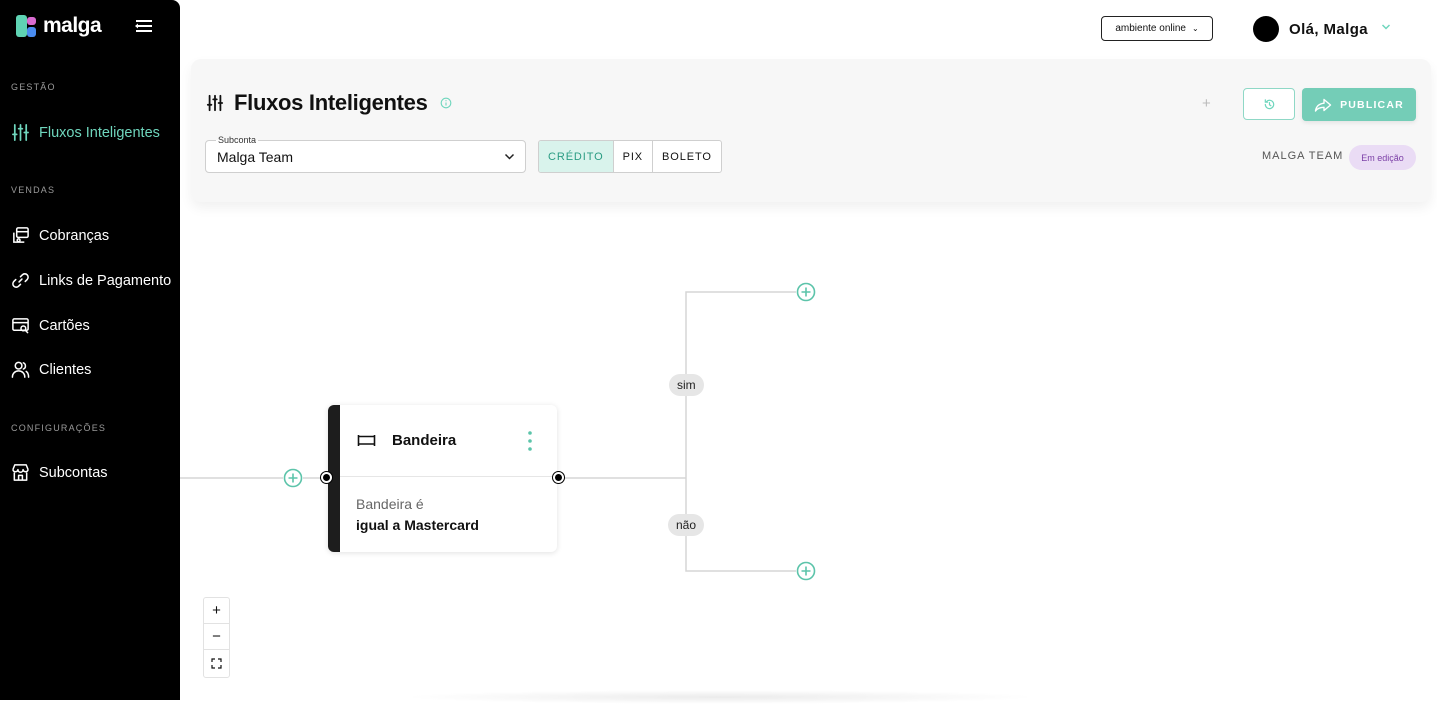  I want to click on tab-pix: PIX, so click(634, 156).